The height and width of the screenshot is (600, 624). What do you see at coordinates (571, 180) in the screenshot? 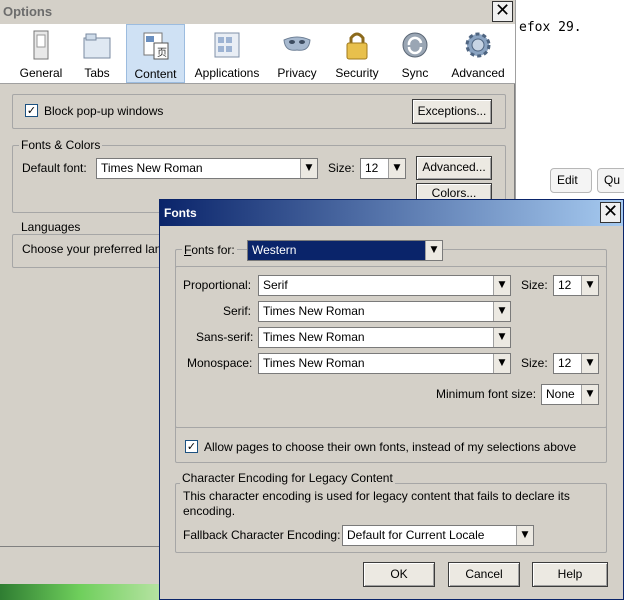
I see `background-edit-button: Edit` at bounding box center [571, 180].